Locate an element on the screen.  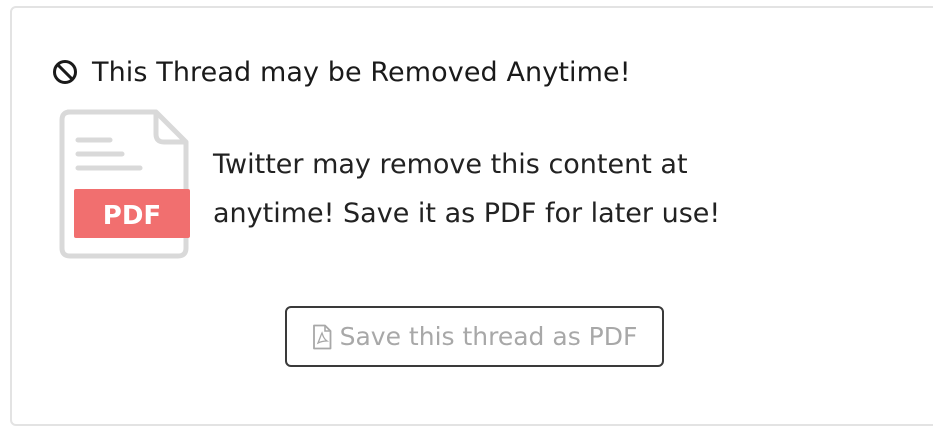
save-pdf-button: Save this thread as PDF is located at coordinates (474, 336).